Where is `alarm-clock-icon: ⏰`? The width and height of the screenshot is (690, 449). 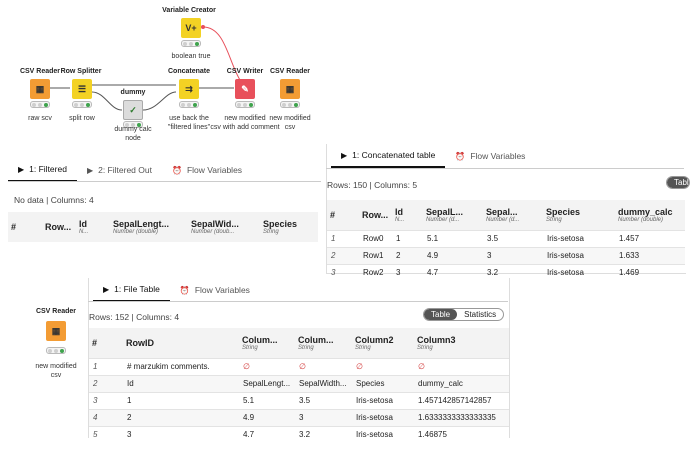
alarm-clock-icon: ⏰ is located at coordinates (176, 170).